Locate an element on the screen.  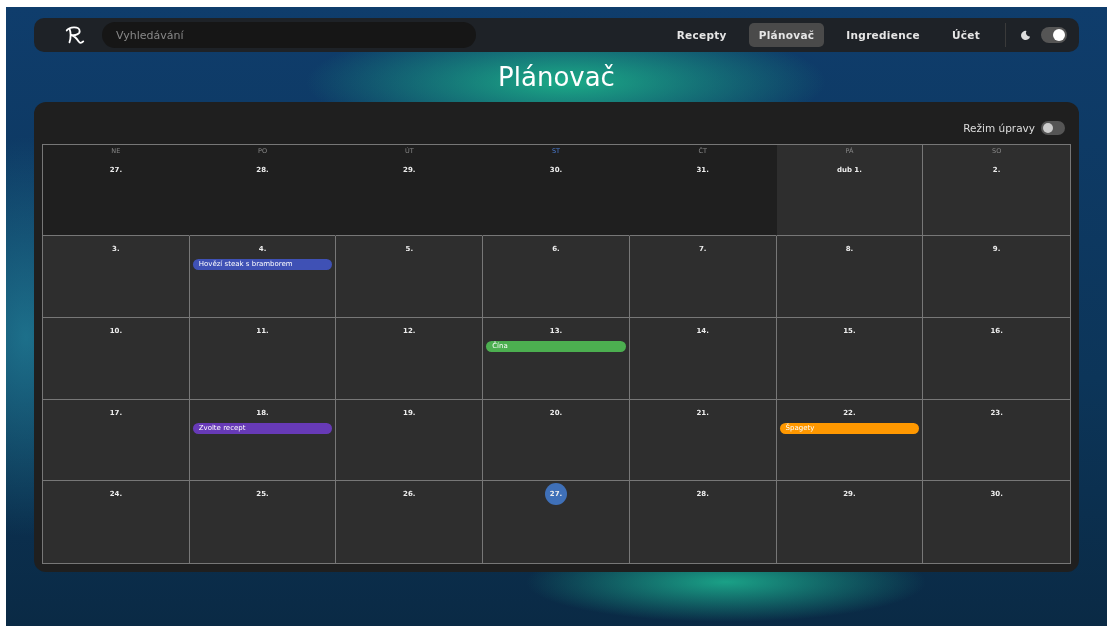
nav-tab: Účet is located at coordinates (965, 35).